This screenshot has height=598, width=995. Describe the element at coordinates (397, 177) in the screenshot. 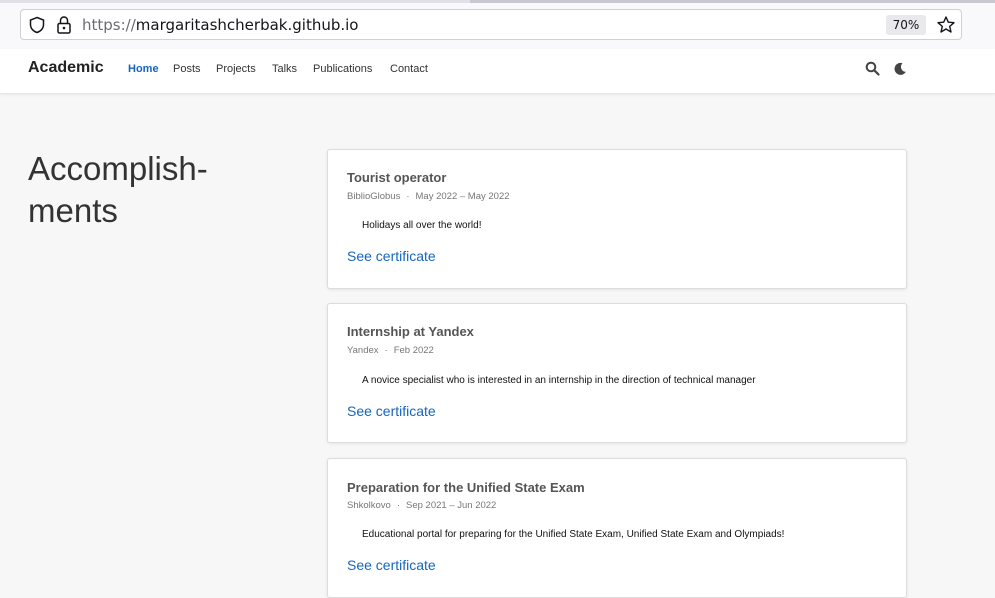

I see `card-title: Tourist operator` at that location.